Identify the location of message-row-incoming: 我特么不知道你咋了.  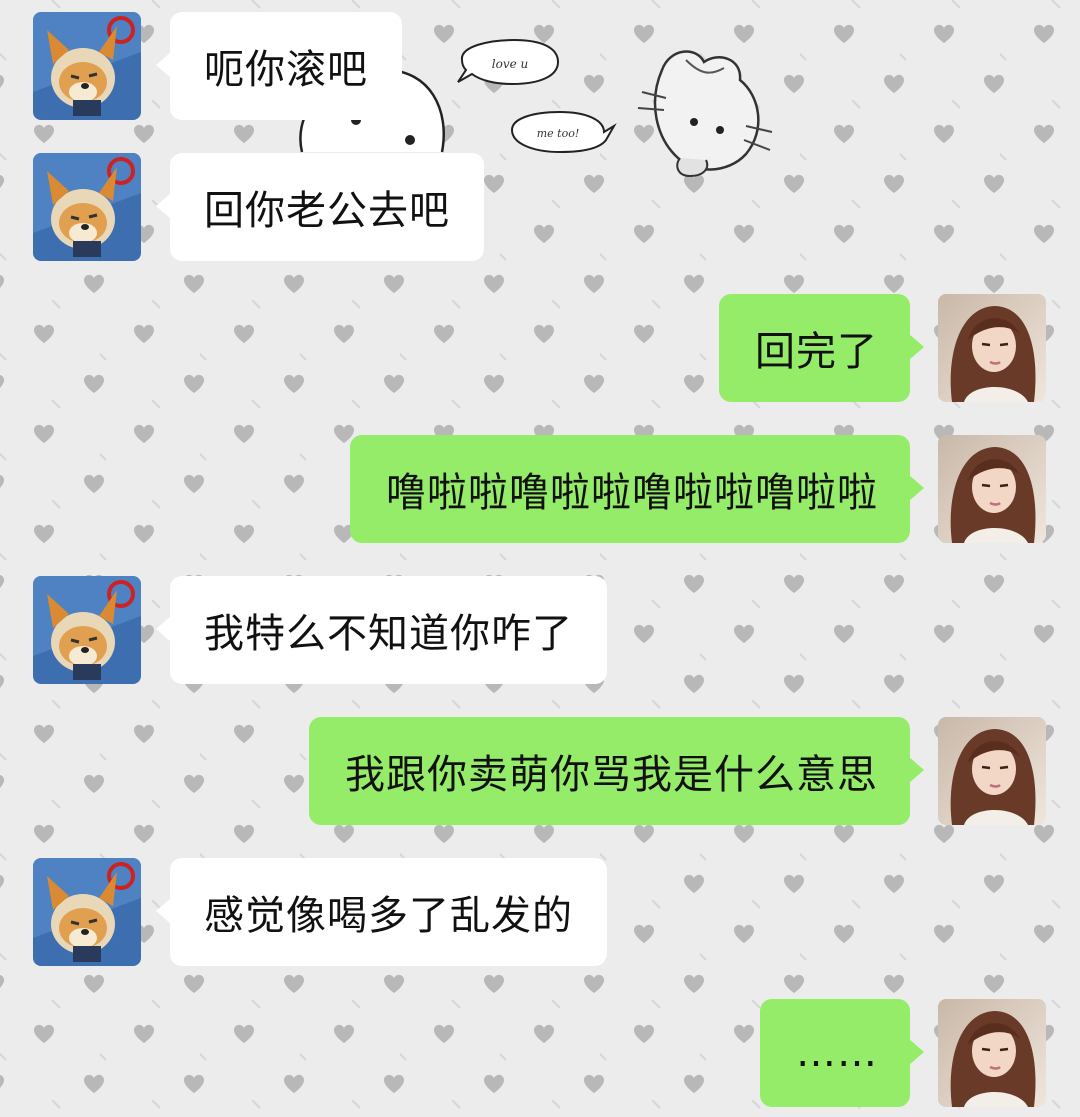
(540, 630).